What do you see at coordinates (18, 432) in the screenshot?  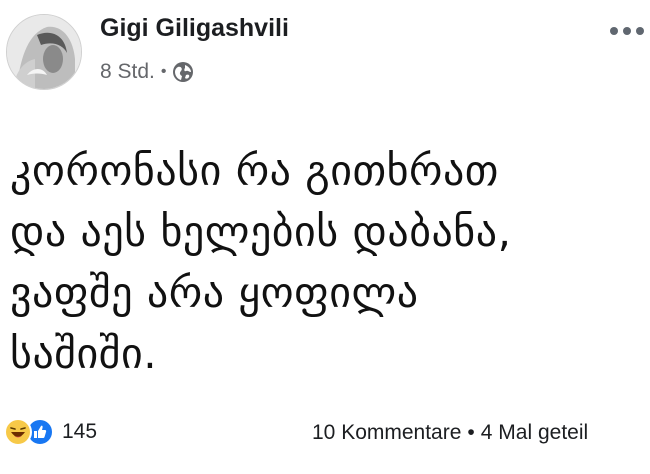 I see `haha-reaction-icon` at bounding box center [18, 432].